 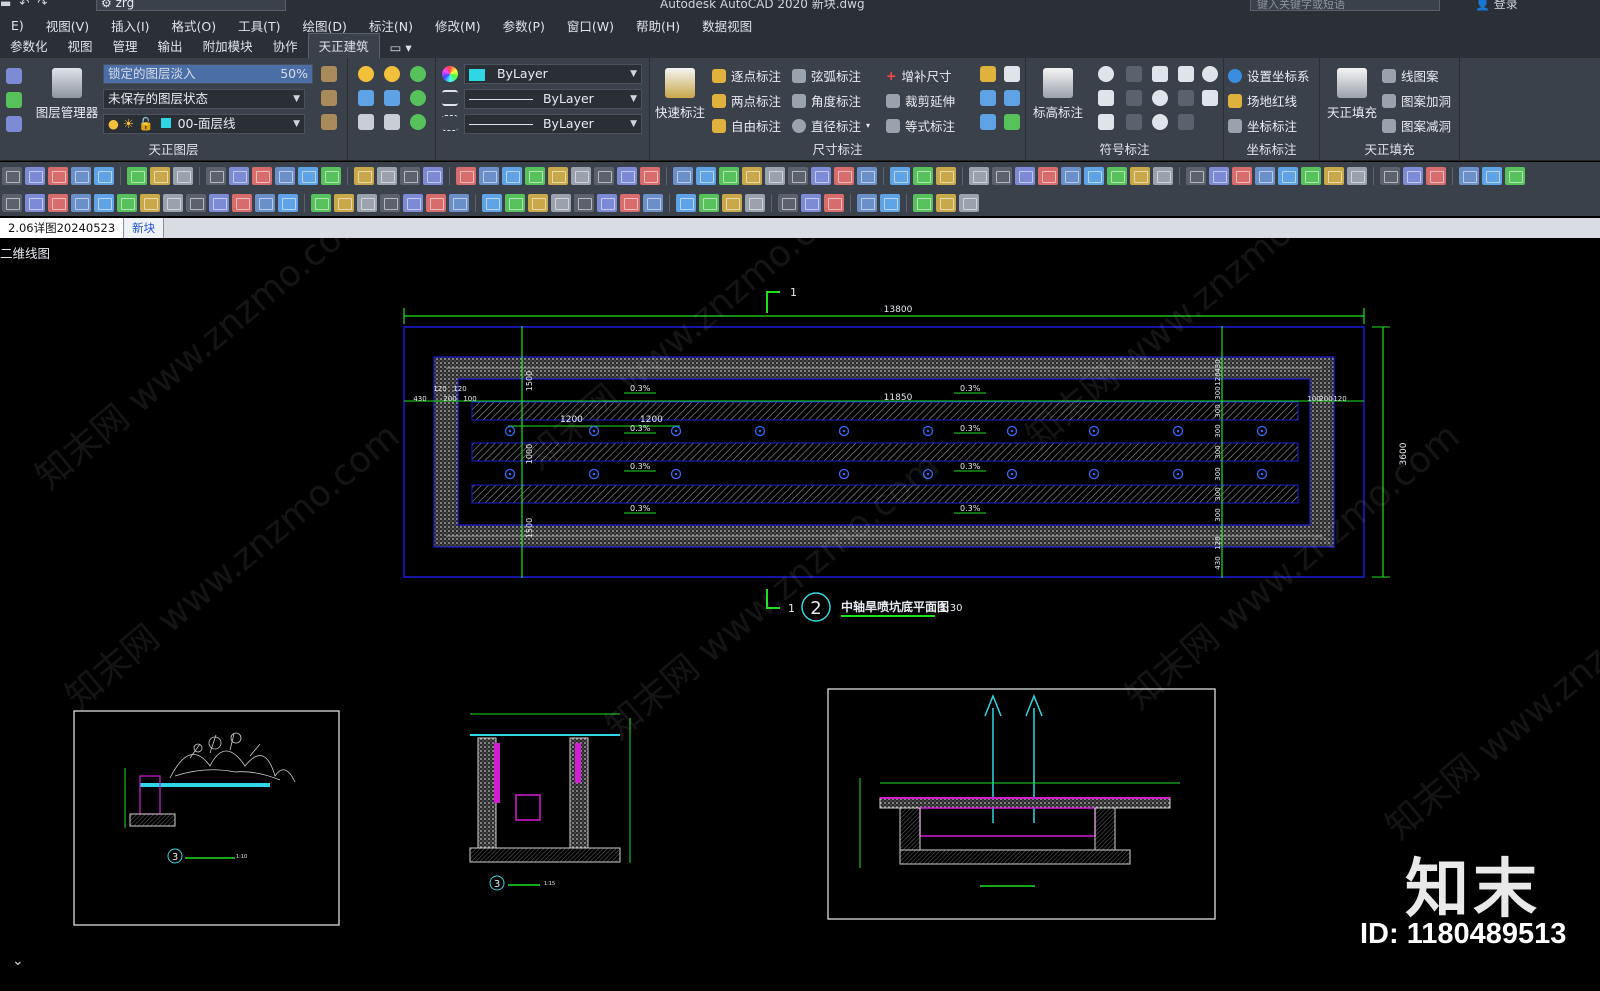 What do you see at coordinates (29, 46) in the screenshot?
I see `tab-parametric: 参数化` at bounding box center [29, 46].